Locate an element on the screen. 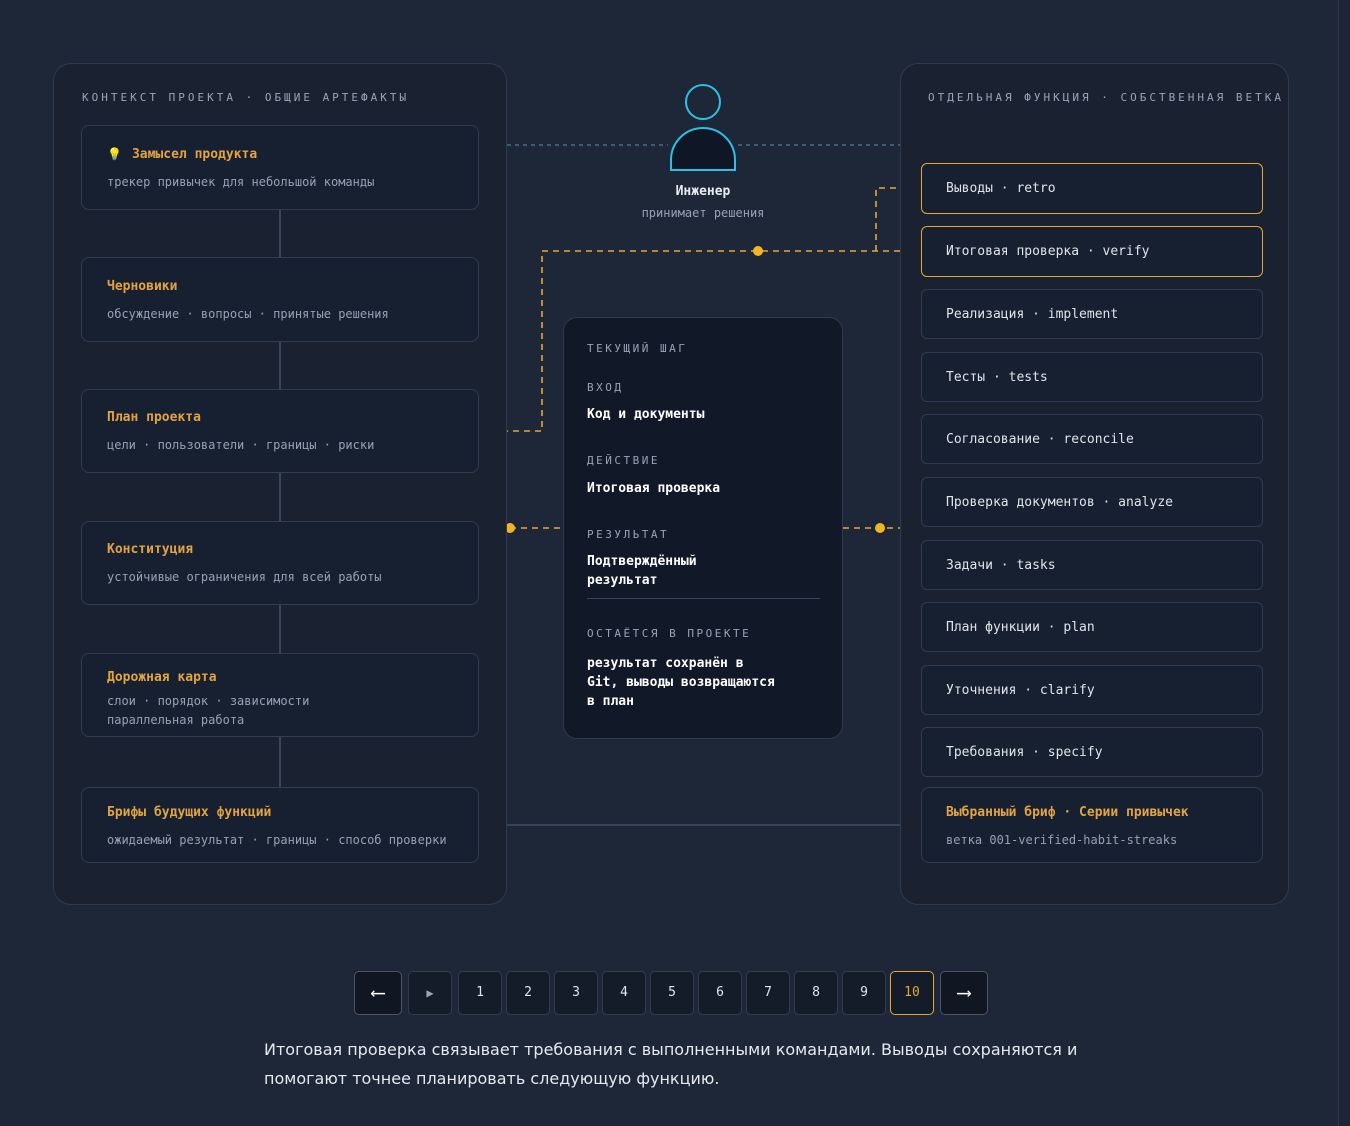  step-implement: Реализация · implement is located at coordinates (1092, 314).